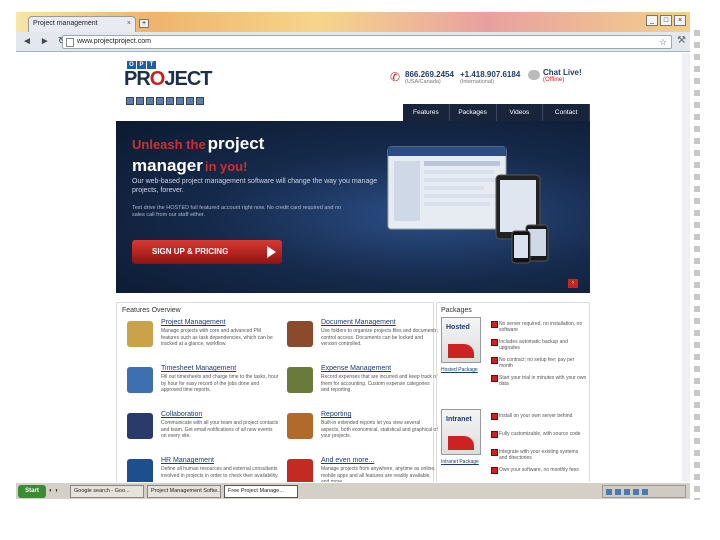 The image size is (720, 540). What do you see at coordinates (686, 274) in the screenshot?
I see `vertical-scrollbar` at bounding box center [686, 274].